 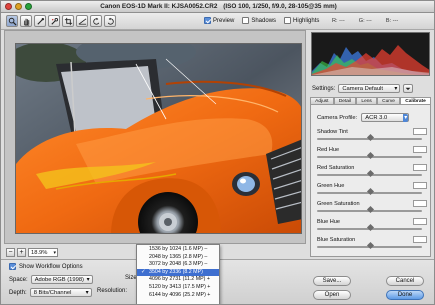 I want to click on preview-options: Preview Shadows Highlights, so click(x=261, y=20).